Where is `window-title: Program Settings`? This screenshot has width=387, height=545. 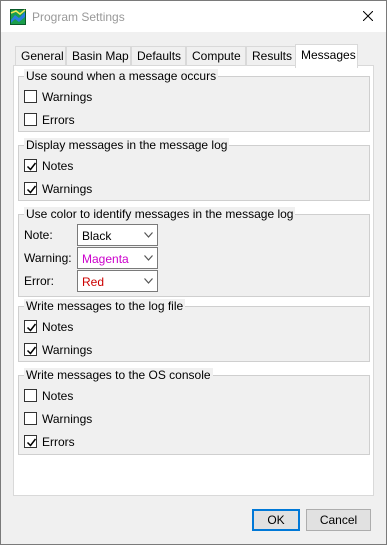
window-title: Program Settings is located at coordinates (78, 17).